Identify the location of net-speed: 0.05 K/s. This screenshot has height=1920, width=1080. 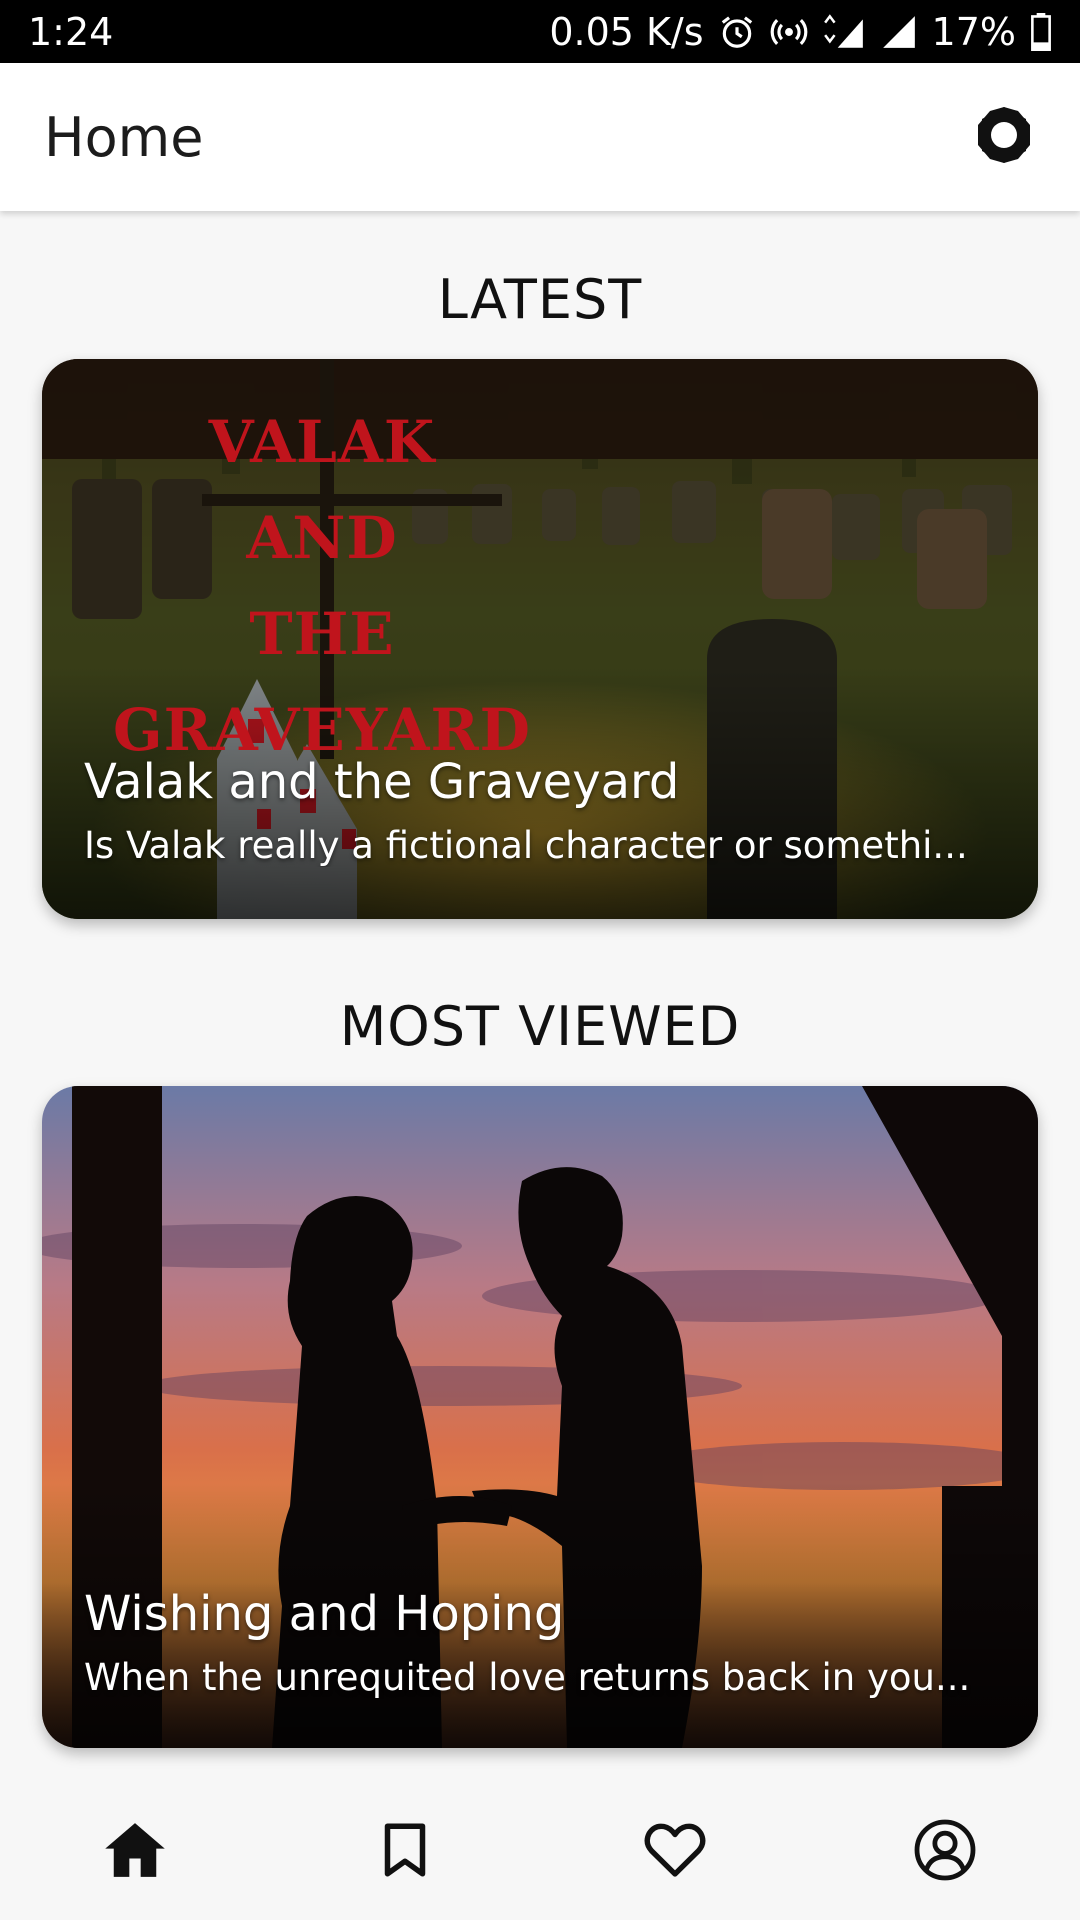
(626, 31).